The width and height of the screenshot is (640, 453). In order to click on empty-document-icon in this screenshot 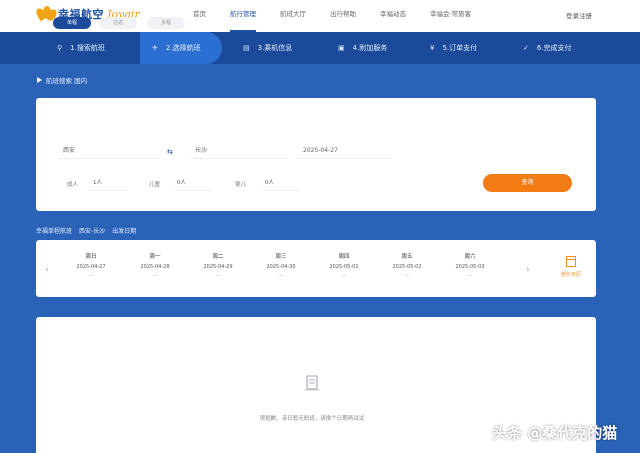, I will do `click(312, 383)`.